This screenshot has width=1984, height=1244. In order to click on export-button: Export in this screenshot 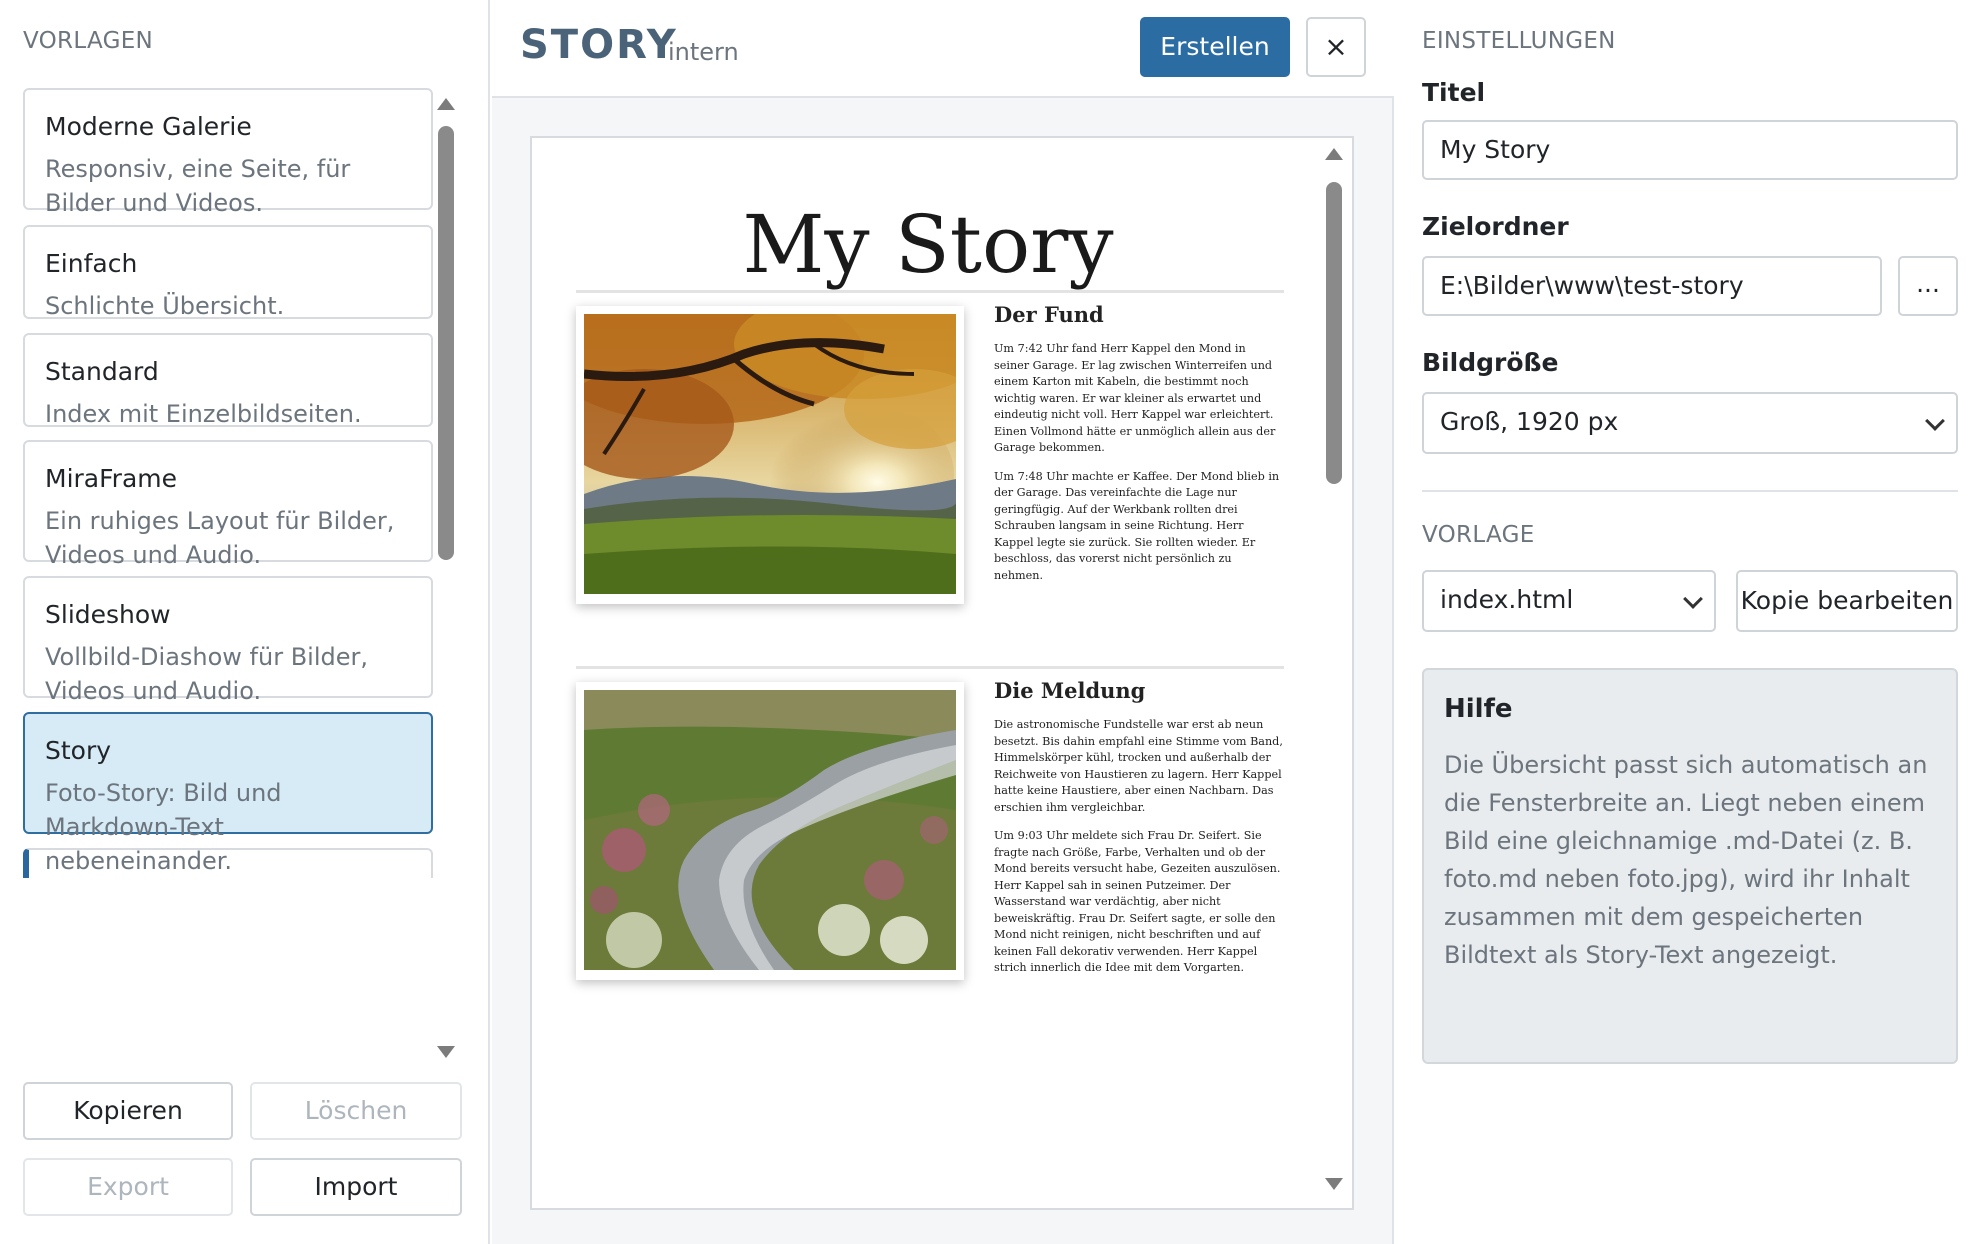, I will do `click(128, 1187)`.